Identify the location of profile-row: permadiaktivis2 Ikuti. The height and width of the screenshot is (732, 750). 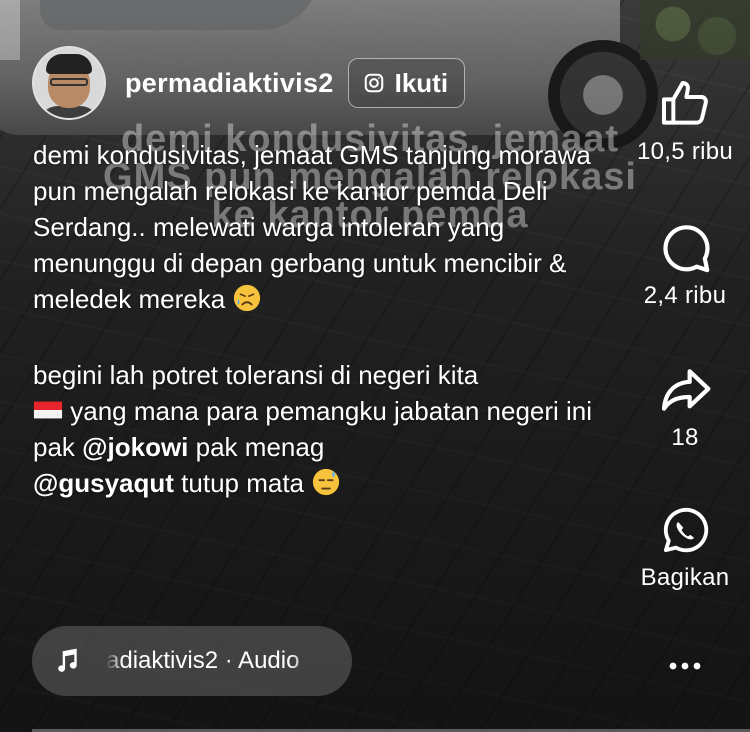
(249, 83).